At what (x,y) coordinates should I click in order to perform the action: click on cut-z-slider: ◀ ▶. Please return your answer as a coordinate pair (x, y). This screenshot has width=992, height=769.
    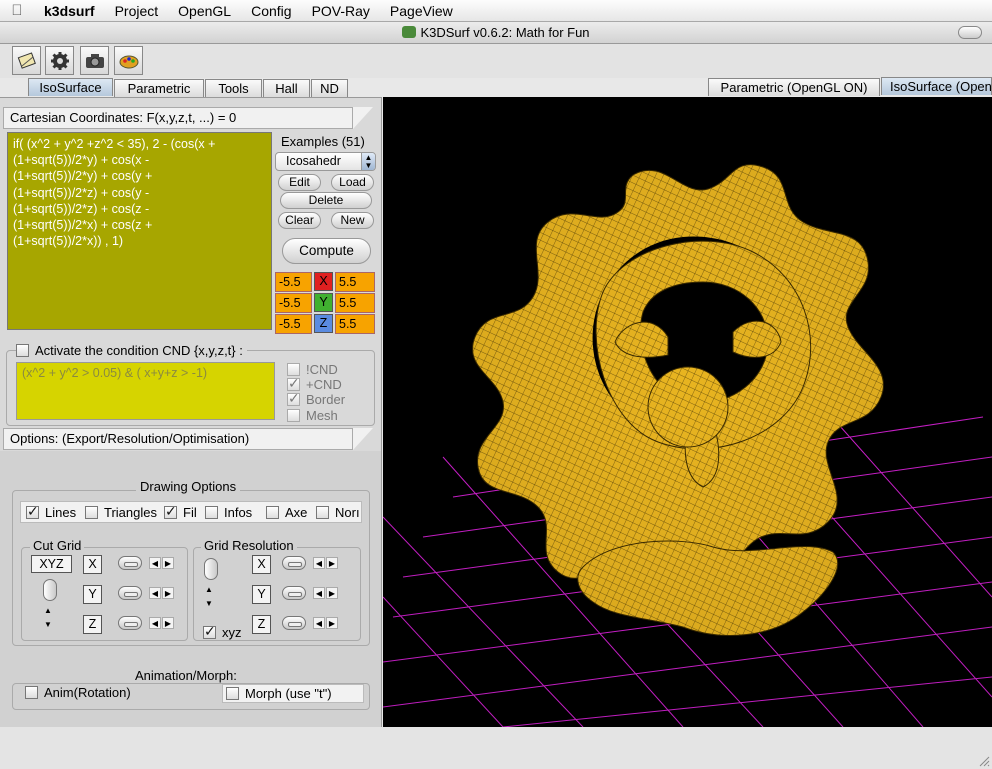
    Looking at the image, I should click on (144, 623).